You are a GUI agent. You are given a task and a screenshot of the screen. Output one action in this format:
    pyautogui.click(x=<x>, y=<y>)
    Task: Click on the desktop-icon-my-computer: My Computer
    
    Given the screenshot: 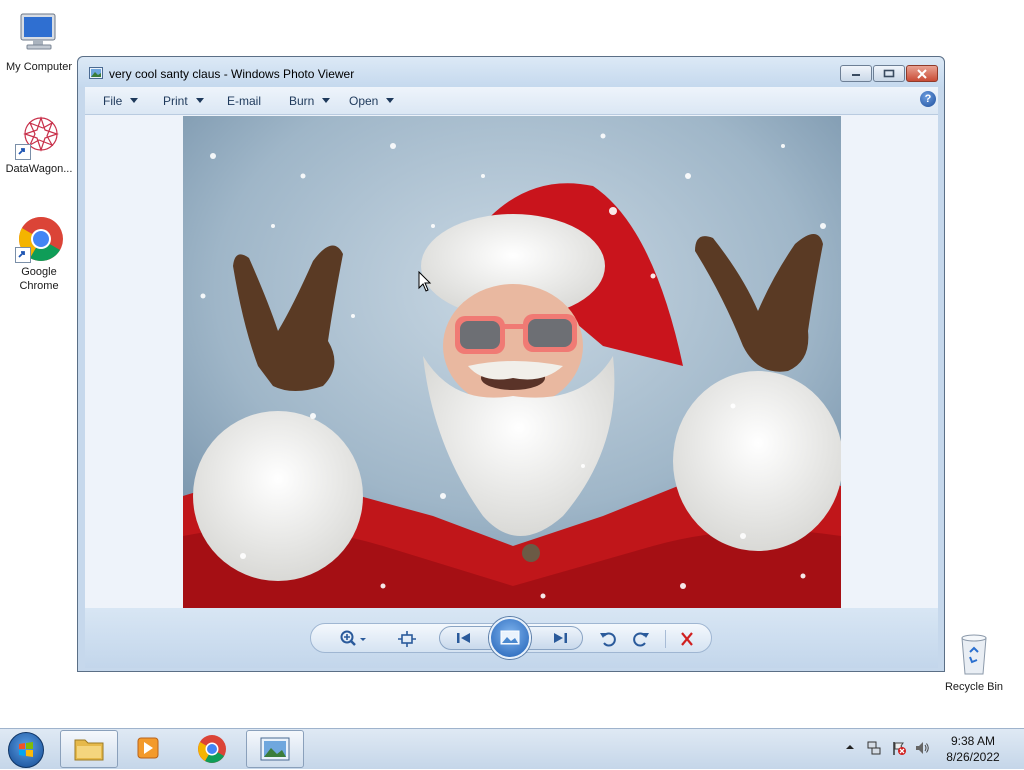 What is the action you would take?
    pyautogui.click(x=39, y=42)
    